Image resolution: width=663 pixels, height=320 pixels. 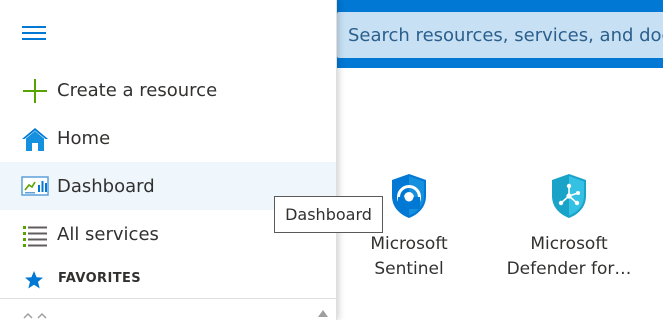 I want to click on dashboard-tooltip: Dashboard, so click(x=328, y=214).